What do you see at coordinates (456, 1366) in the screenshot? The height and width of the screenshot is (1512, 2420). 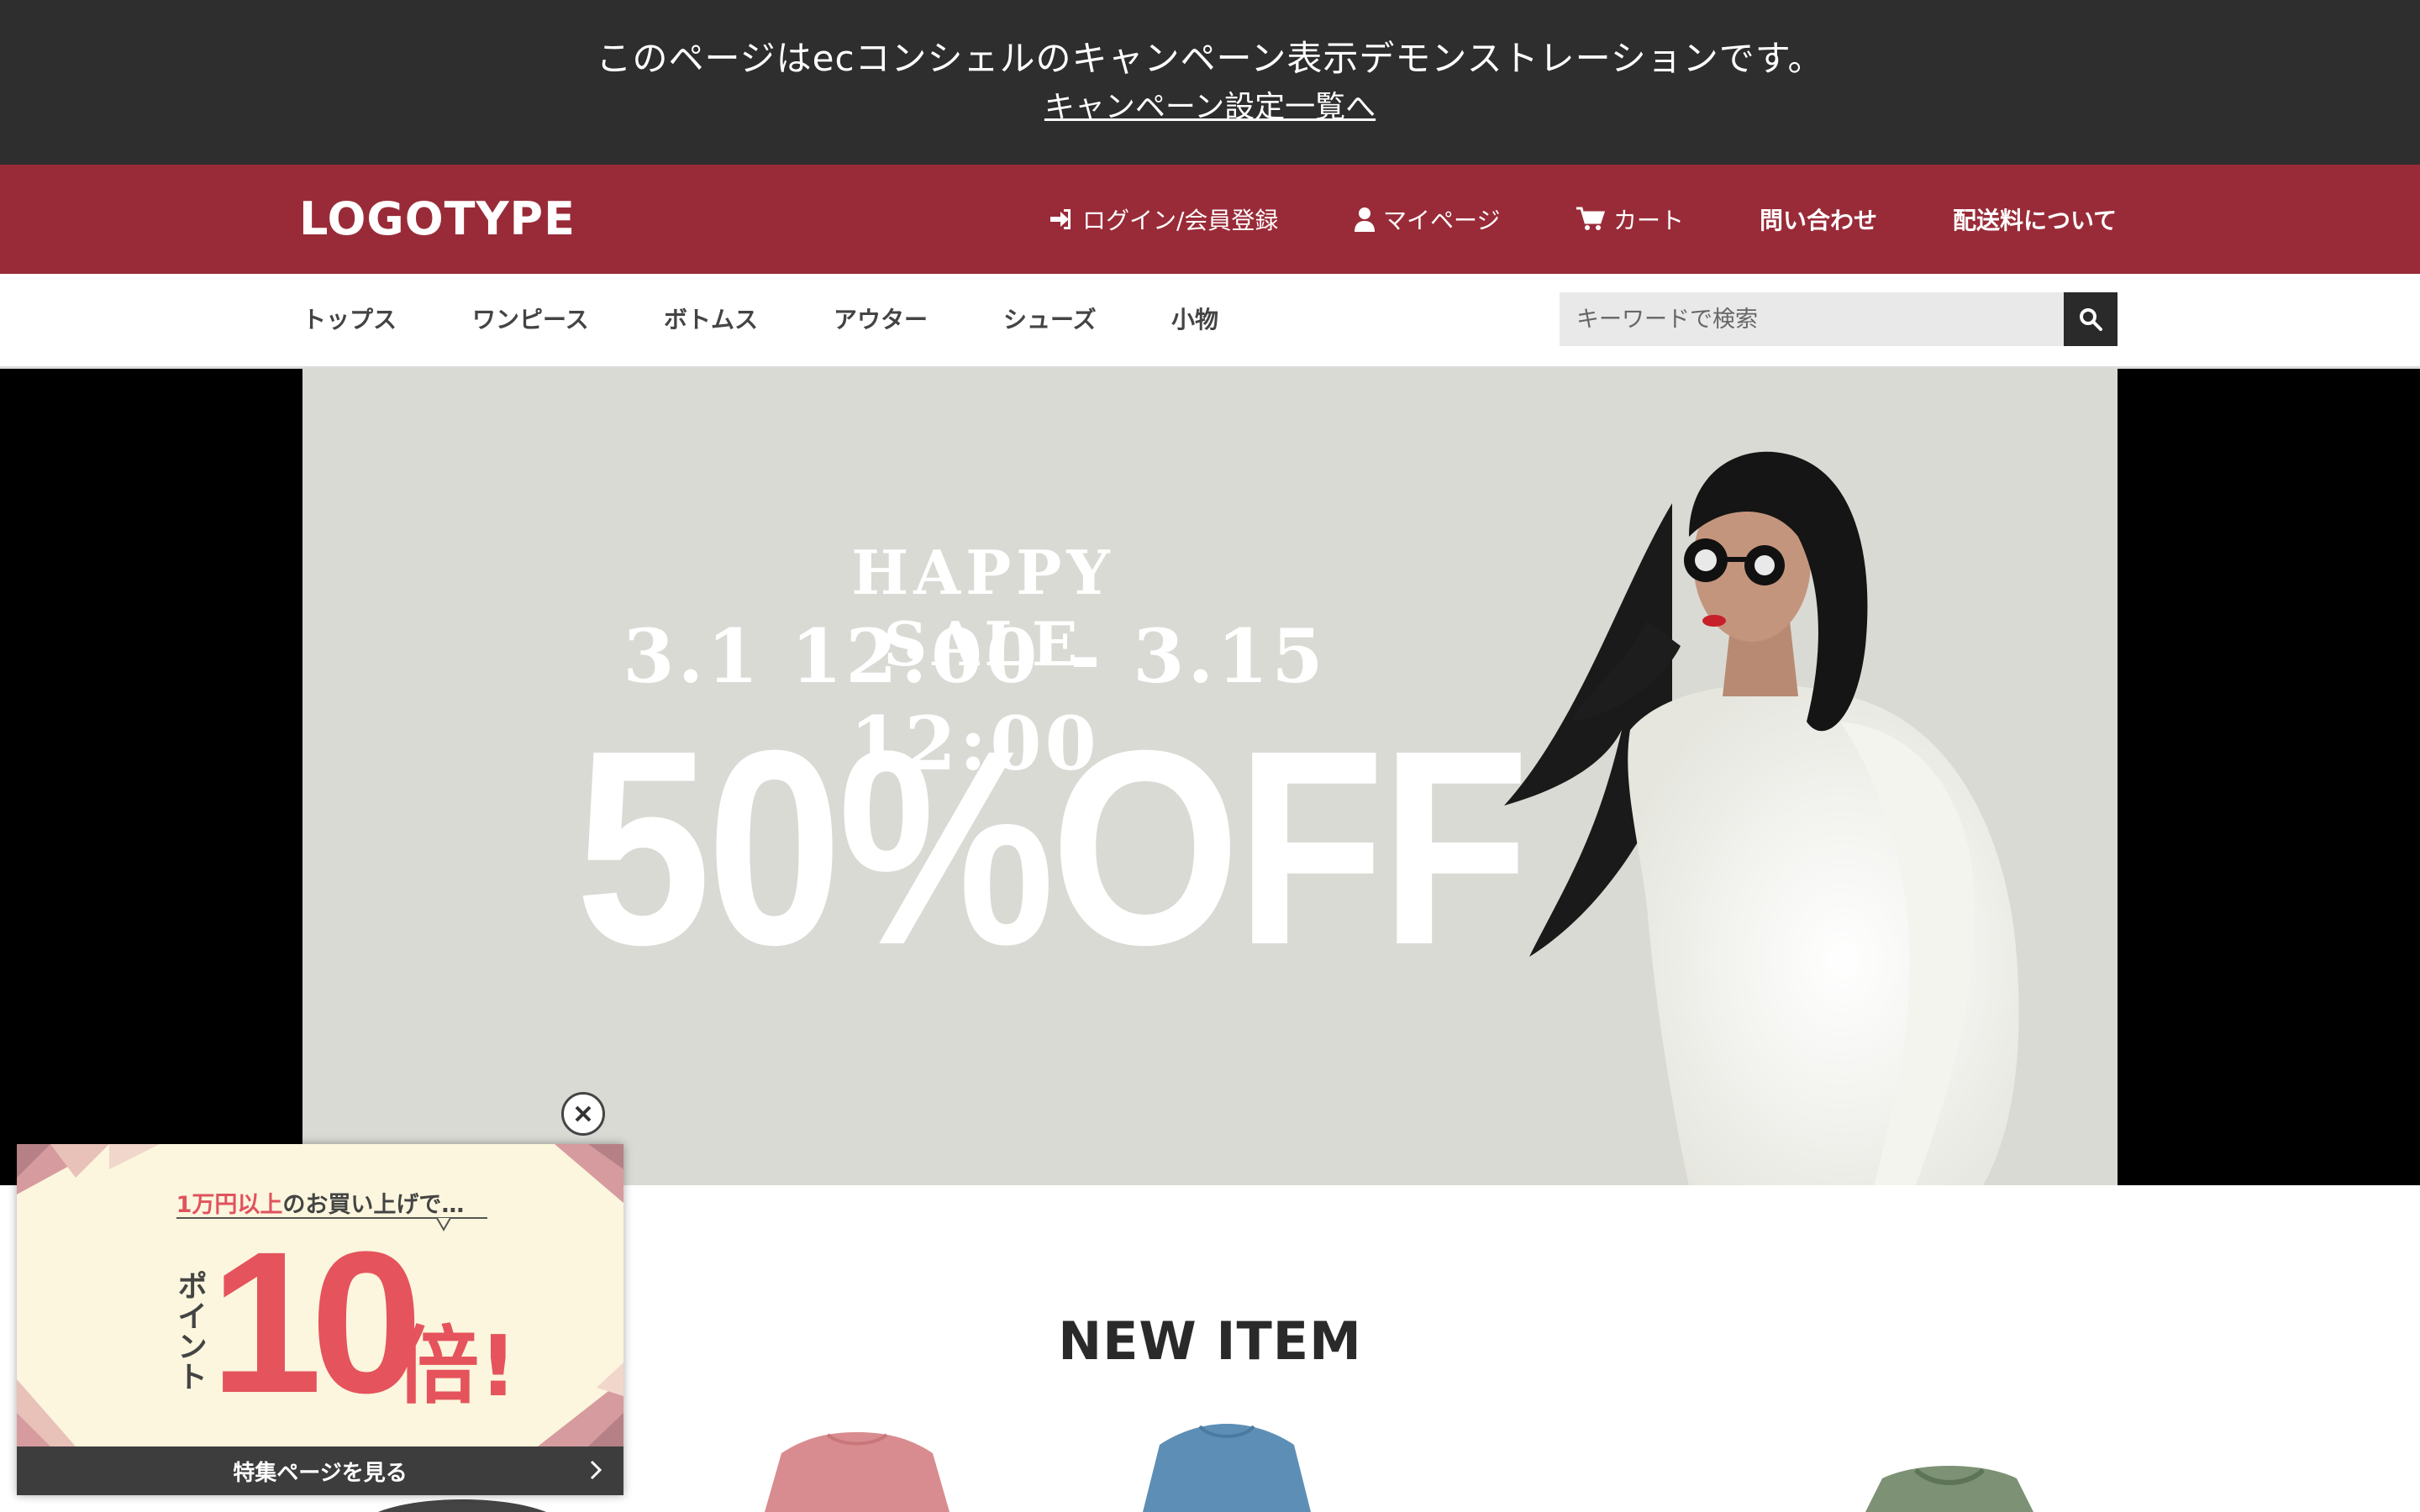 I see `popup-multiplier-suffix: 倍!` at bounding box center [456, 1366].